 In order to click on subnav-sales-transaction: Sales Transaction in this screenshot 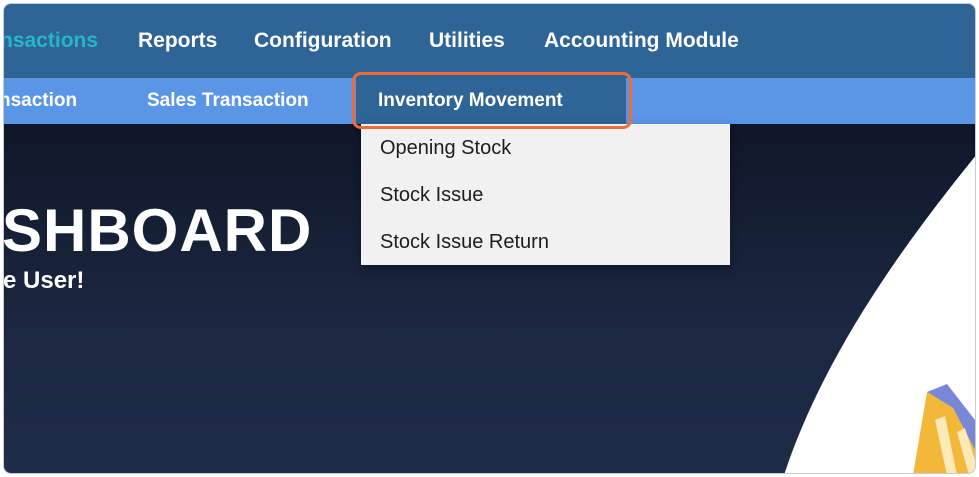, I will do `click(228, 101)`.